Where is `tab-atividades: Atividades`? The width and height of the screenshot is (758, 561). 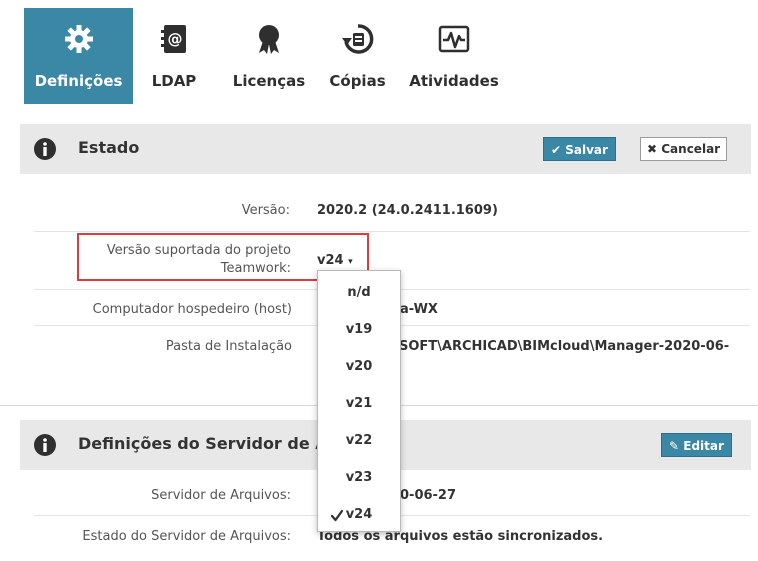
tab-atividades: Atividades is located at coordinates (454, 56).